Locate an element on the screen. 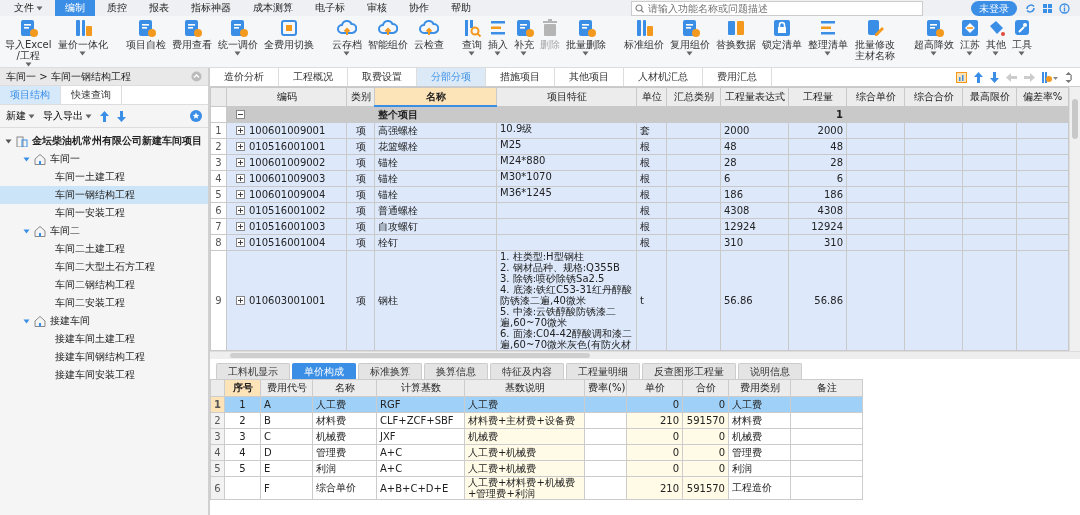 This screenshot has height=515, width=1080. toolbar-button: 项目自检 is located at coordinates (145, 42).